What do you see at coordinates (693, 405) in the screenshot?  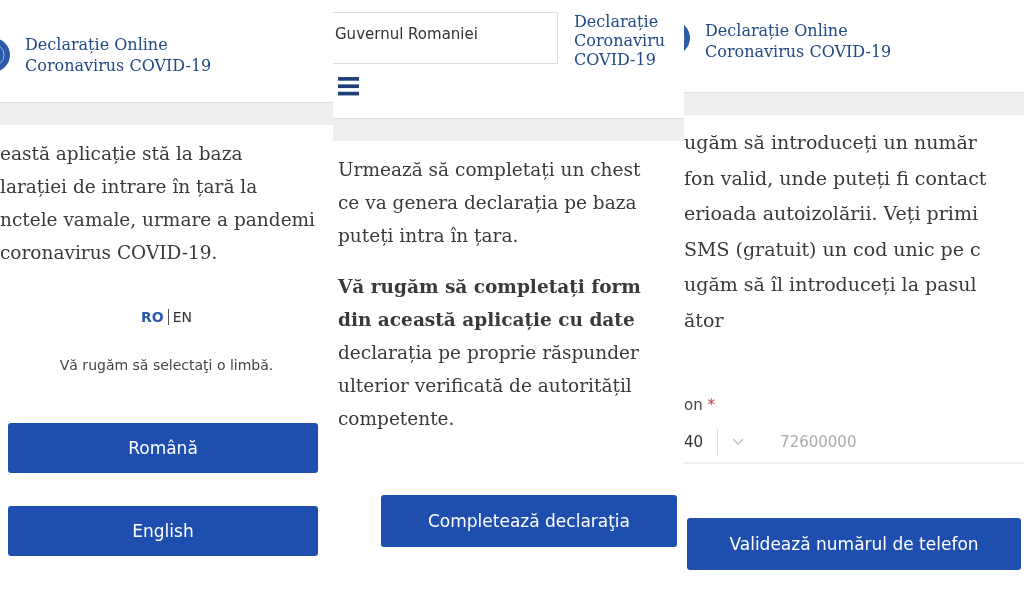 I see `field-label: on` at bounding box center [693, 405].